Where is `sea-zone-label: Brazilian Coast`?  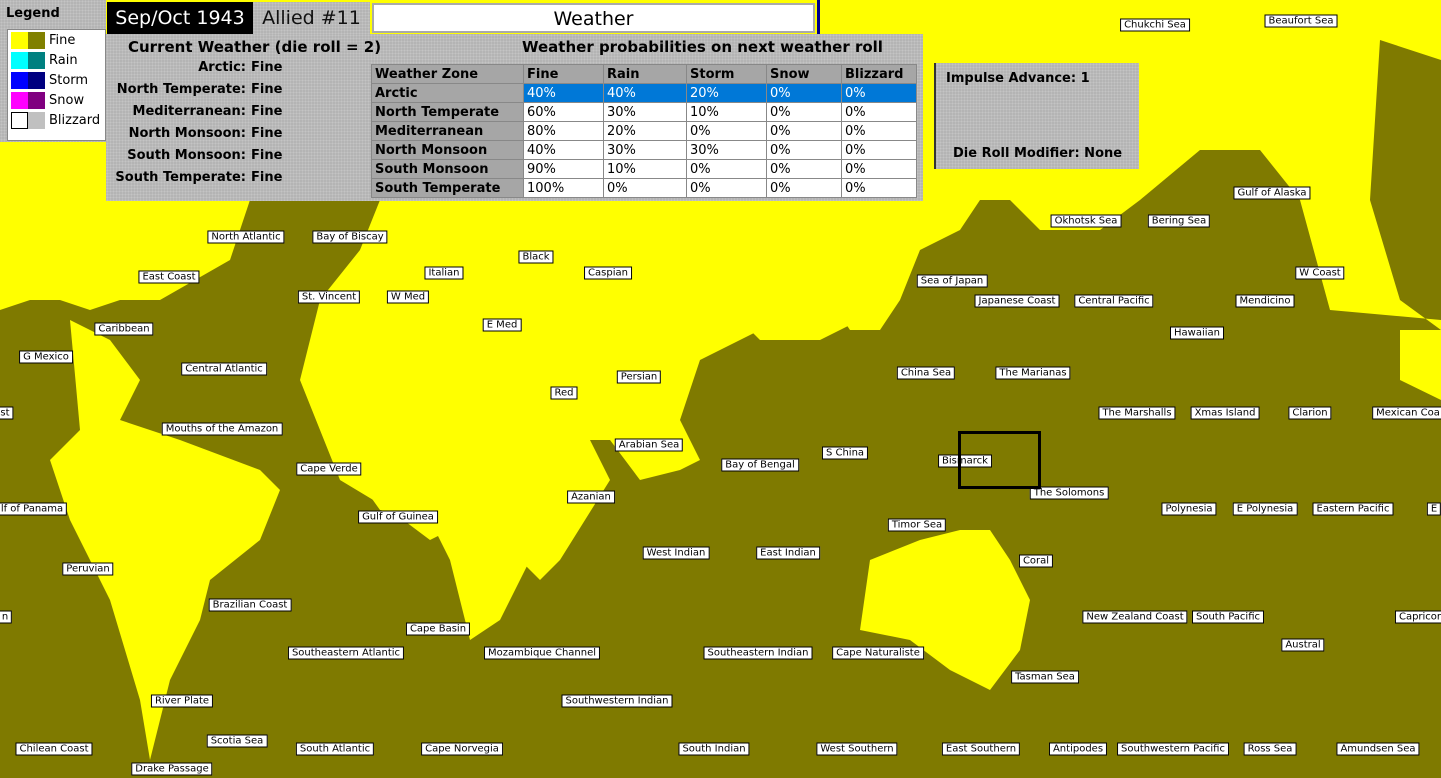 sea-zone-label: Brazilian Coast is located at coordinates (250, 605).